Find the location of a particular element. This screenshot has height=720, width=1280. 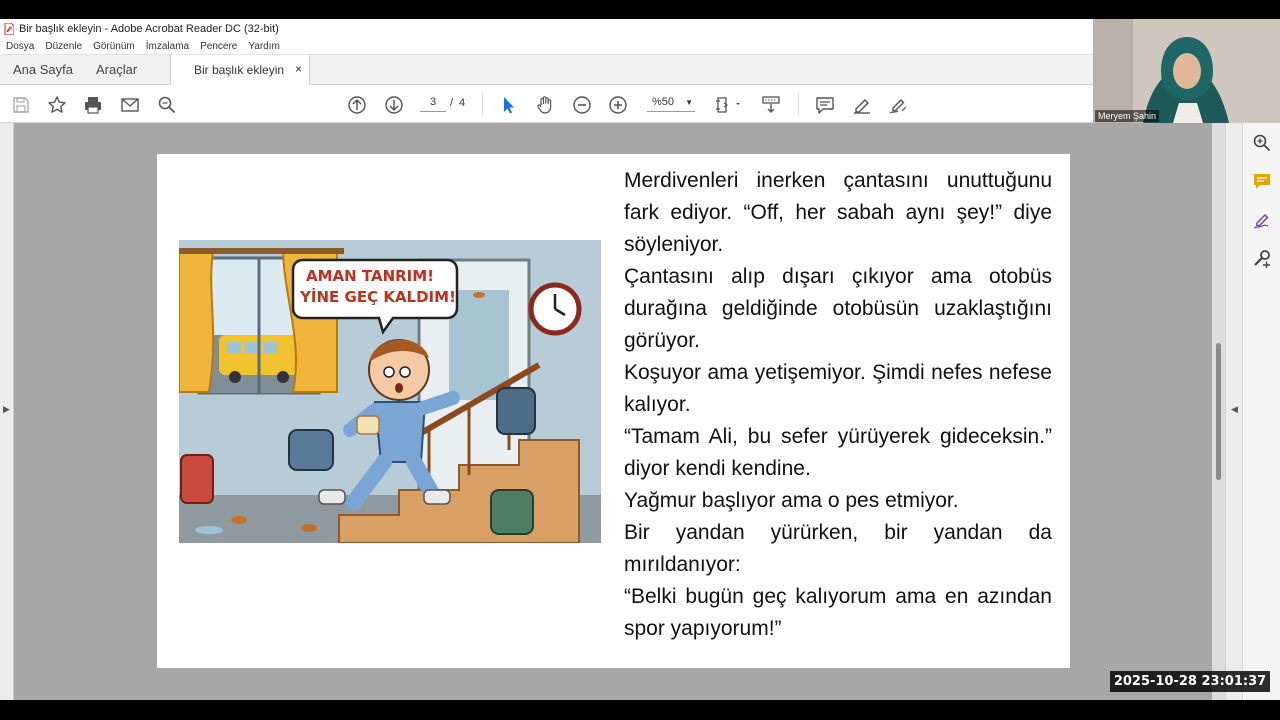

highlight-pen-icon is located at coordinates (862, 105).